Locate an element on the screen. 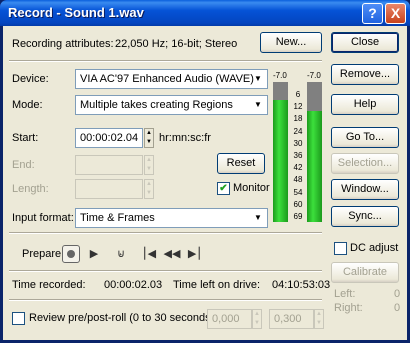  right-meter is located at coordinates (314, 152).